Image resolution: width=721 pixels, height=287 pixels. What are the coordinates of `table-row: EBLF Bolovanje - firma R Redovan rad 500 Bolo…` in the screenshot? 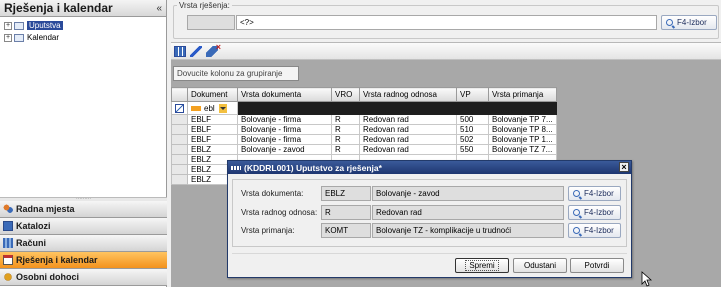 It's located at (364, 119).